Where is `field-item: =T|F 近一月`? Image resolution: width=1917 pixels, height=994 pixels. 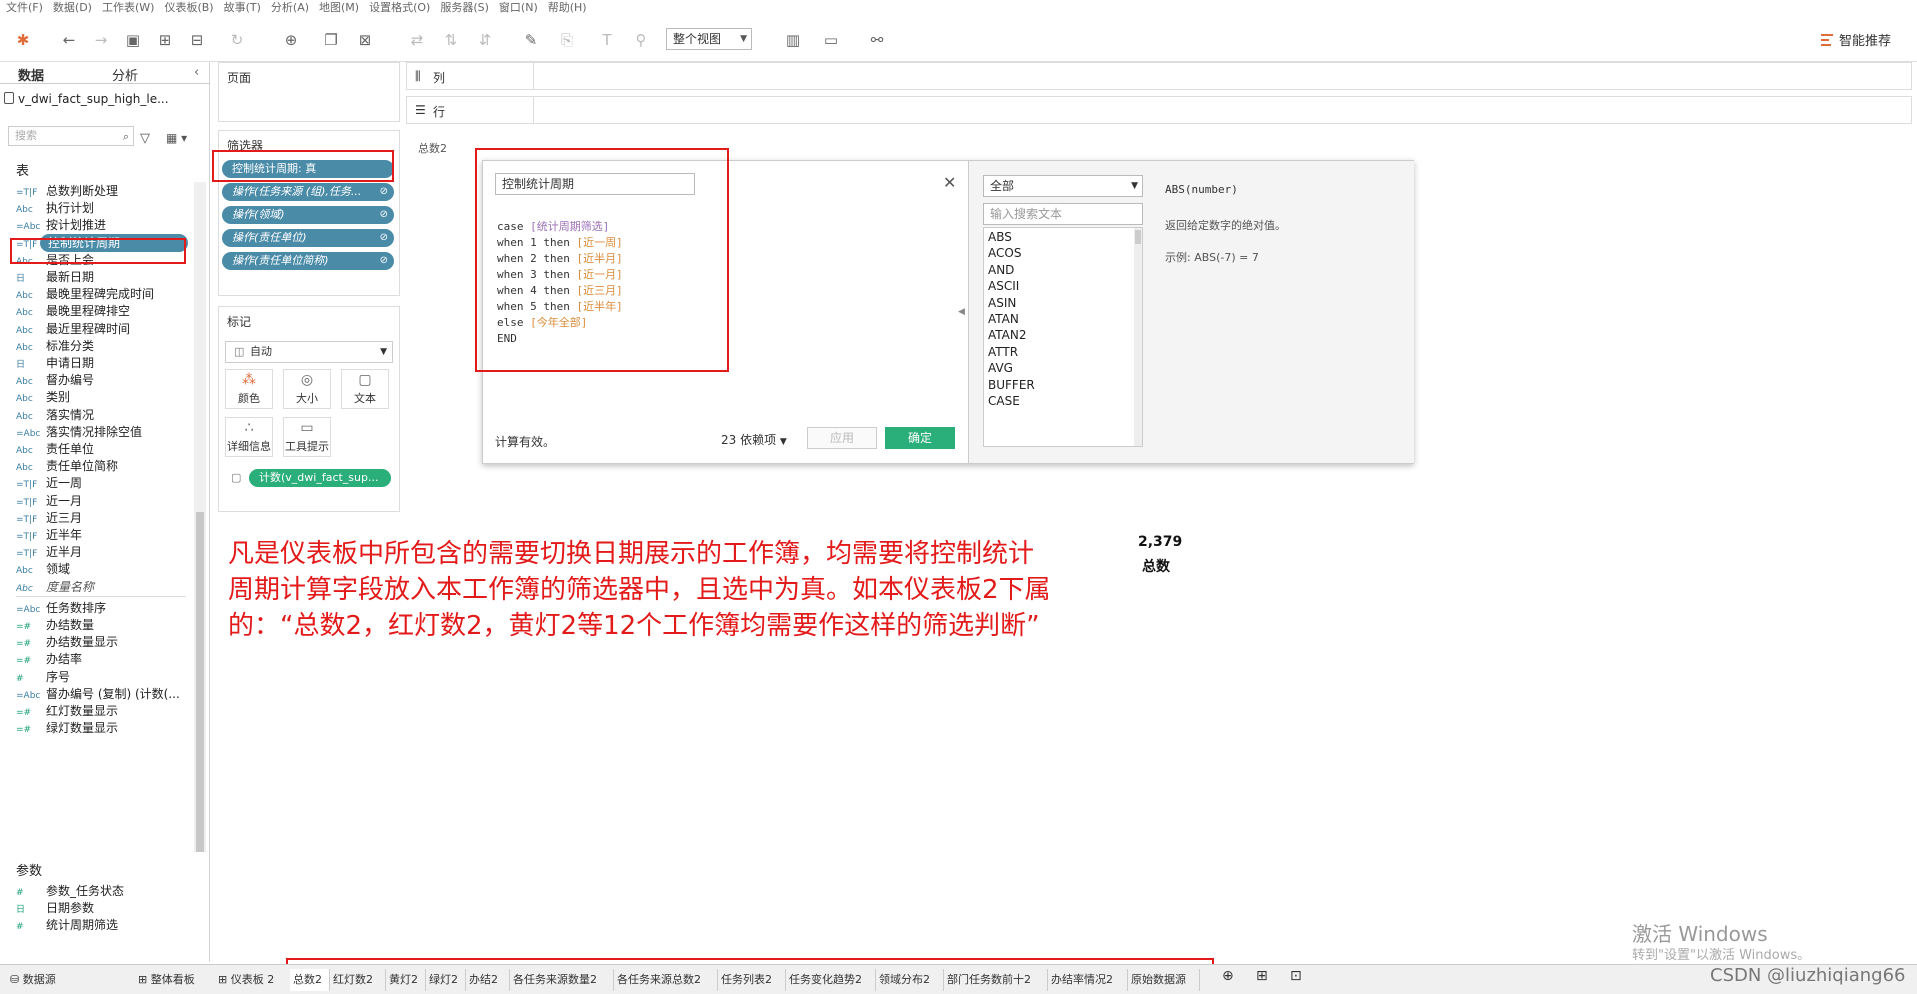
field-item: =T|F 近一月 is located at coordinates (105, 501).